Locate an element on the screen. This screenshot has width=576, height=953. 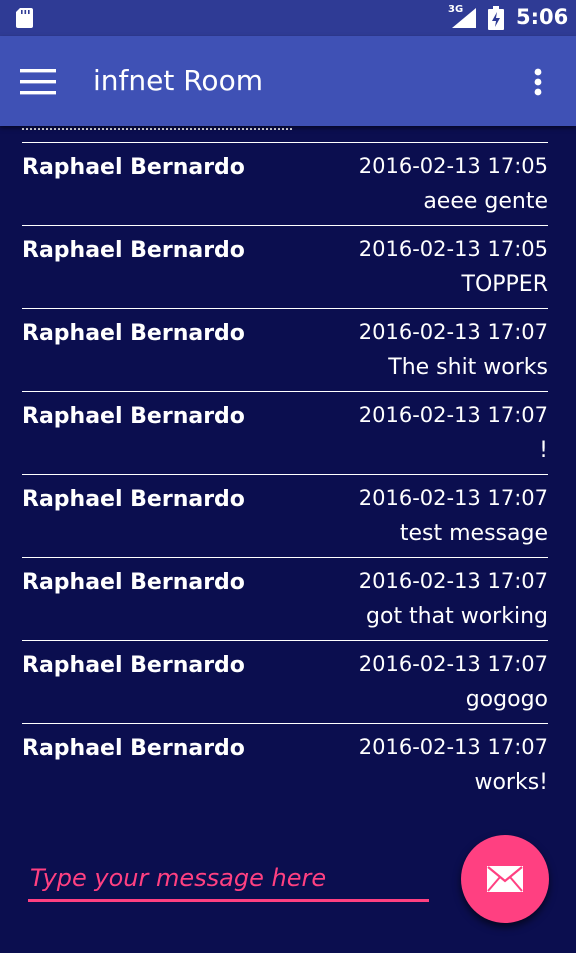
send-button is located at coordinates (505, 879).